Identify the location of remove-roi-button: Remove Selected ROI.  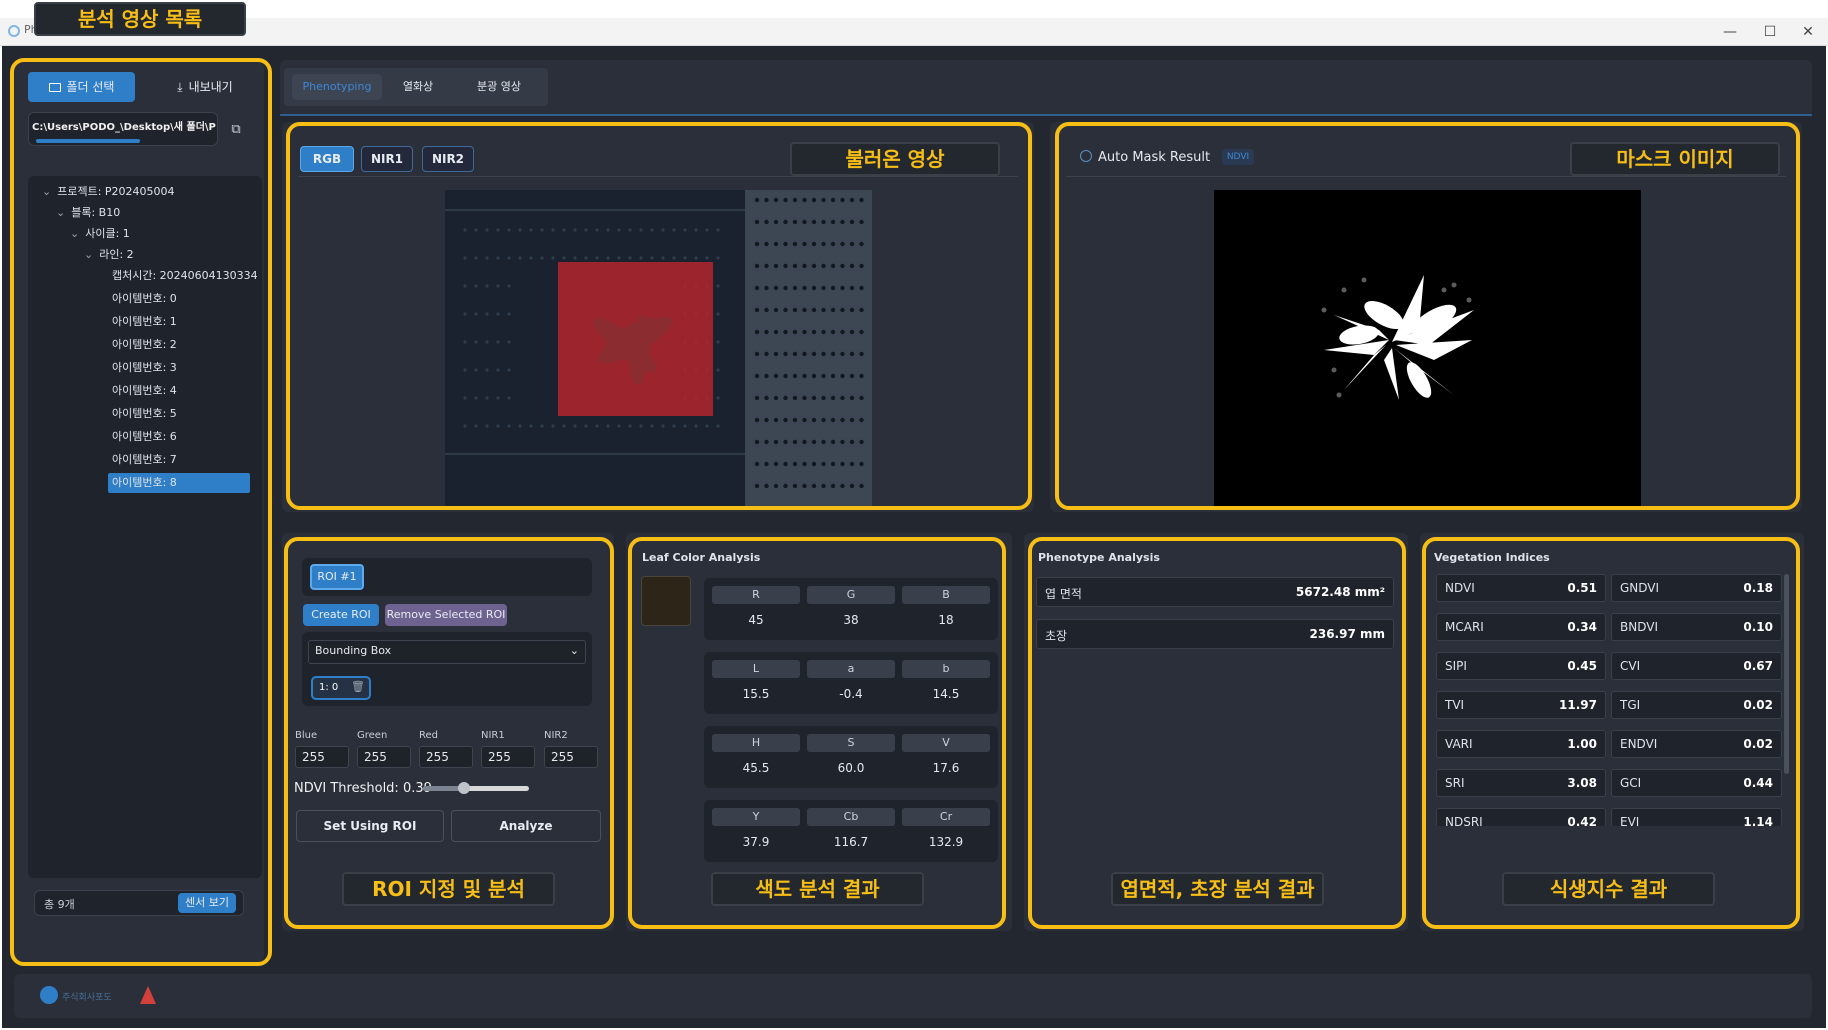
(446, 615).